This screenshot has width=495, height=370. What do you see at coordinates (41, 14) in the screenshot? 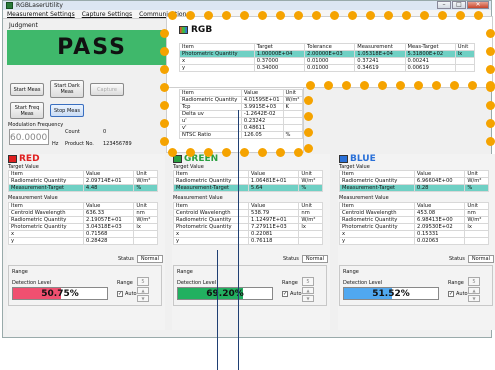
I see `menu-measurement-settings: Measurement Settings` at bounding box center [41, 14].